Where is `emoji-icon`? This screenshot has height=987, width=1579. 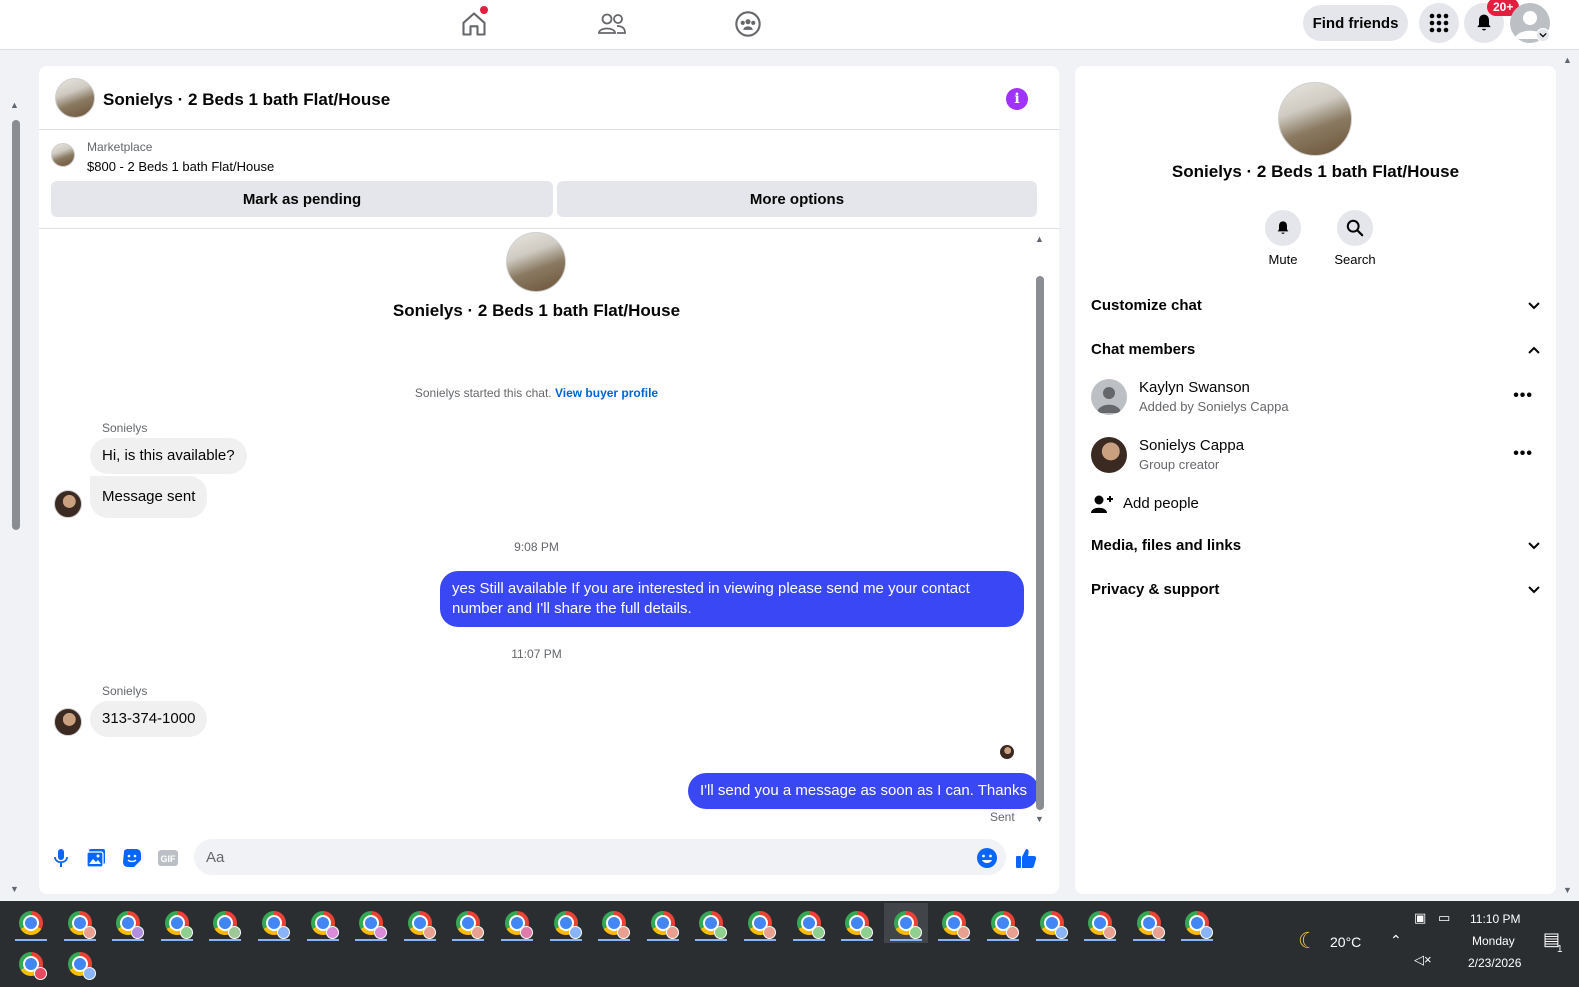 emoji-icon is located at coordinates (987, 858).